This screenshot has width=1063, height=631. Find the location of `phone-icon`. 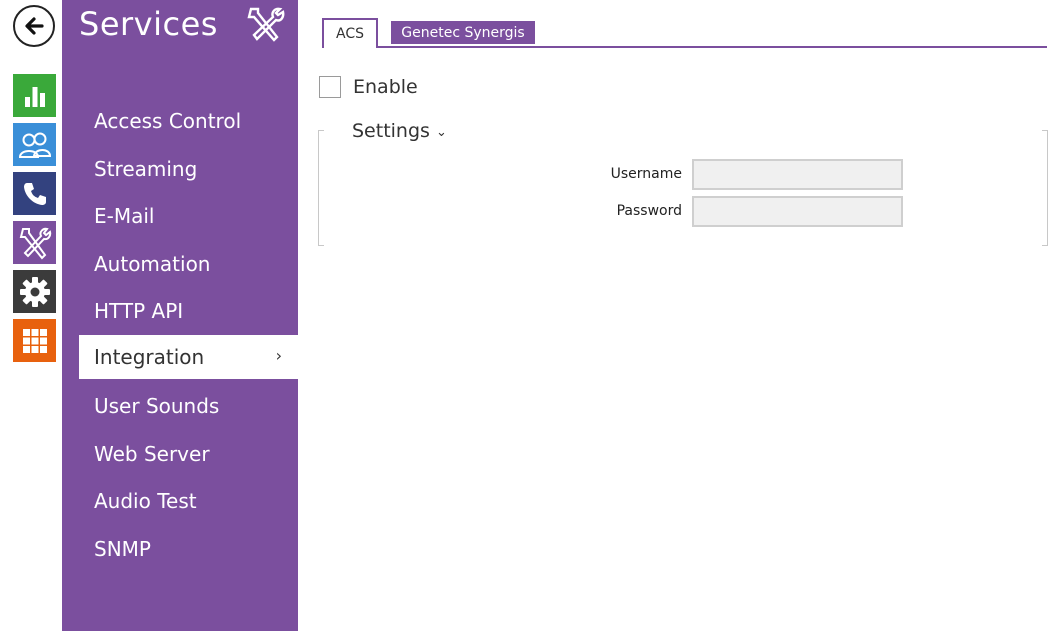

phone-icon is located at coordinates (34, 193).